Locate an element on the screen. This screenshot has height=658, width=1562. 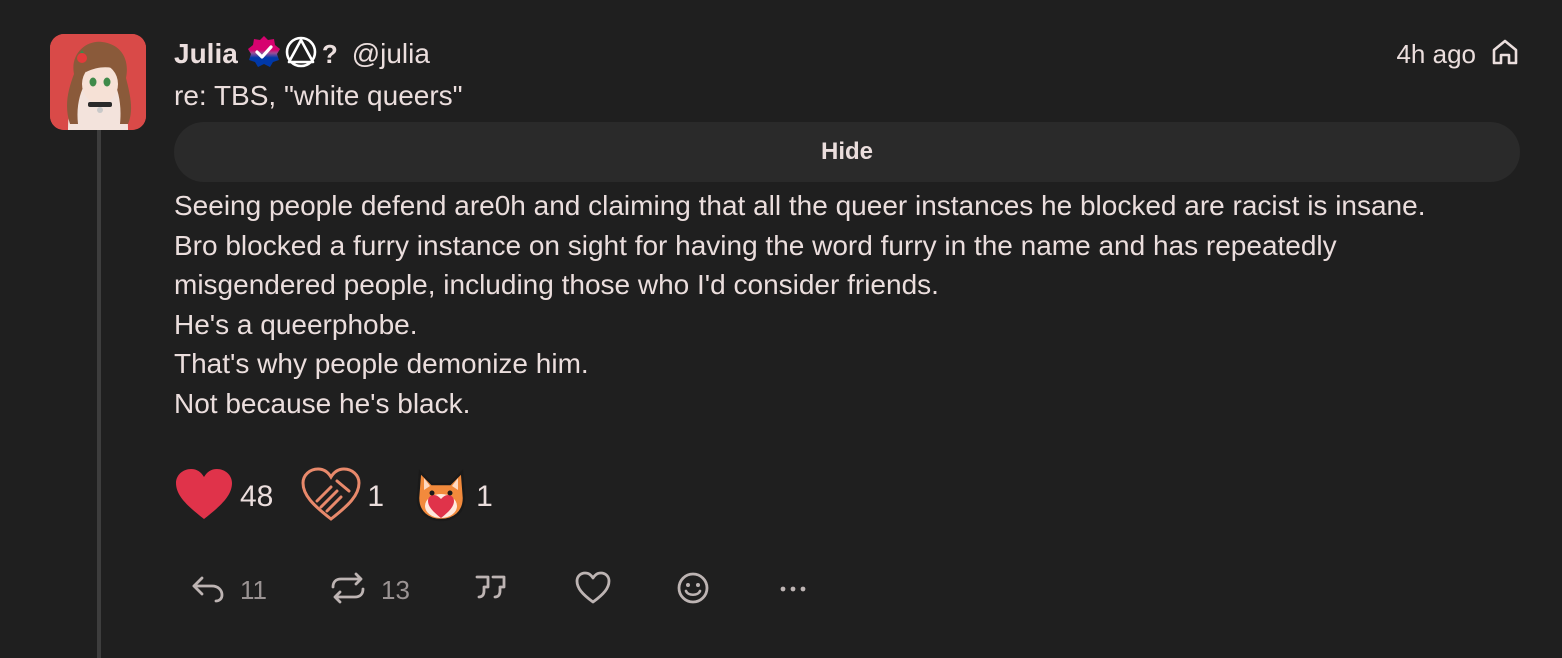
quote-icon is located at coordinates (491, 590).